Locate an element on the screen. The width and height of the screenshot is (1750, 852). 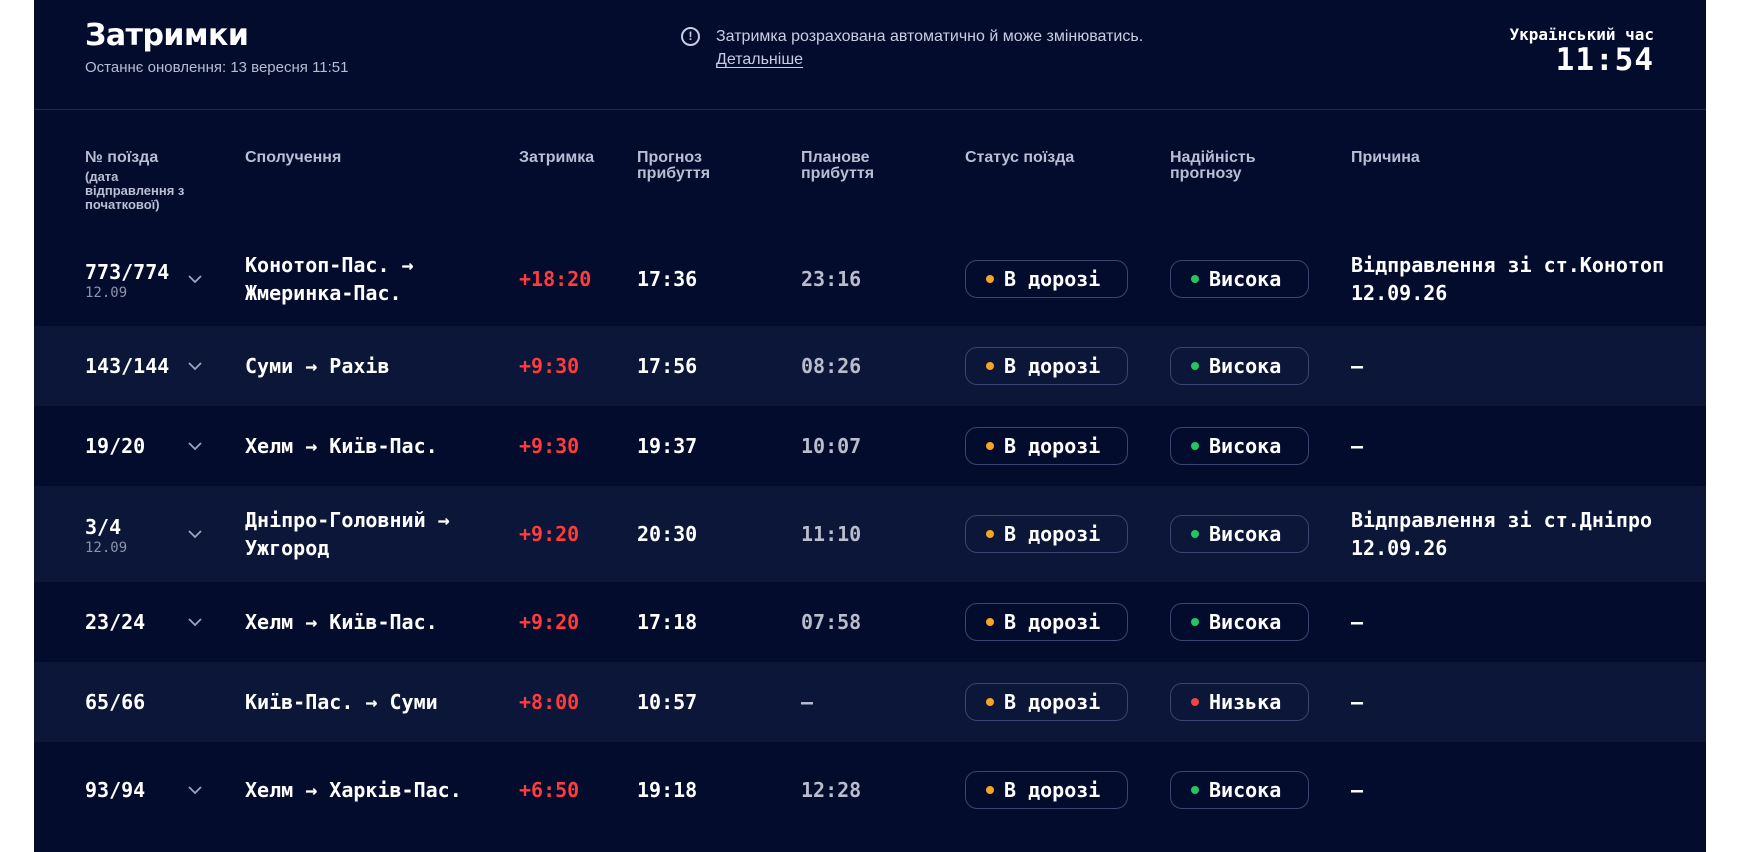
route-from: Дніпро-Головний is located at coordinates (335, 520).